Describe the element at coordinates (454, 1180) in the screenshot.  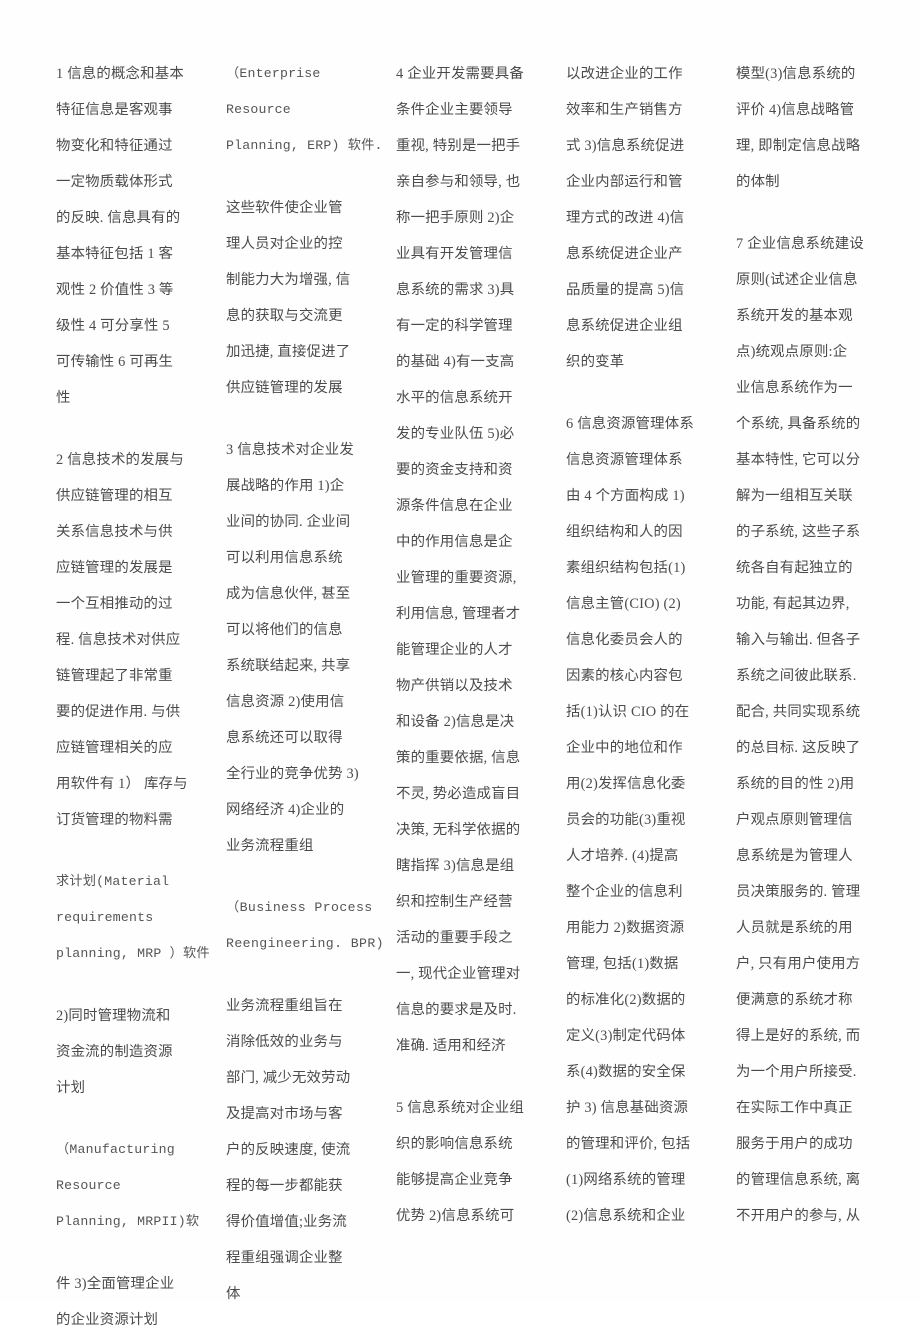
I see `text-line: 能够提高企业竞争` at that location.